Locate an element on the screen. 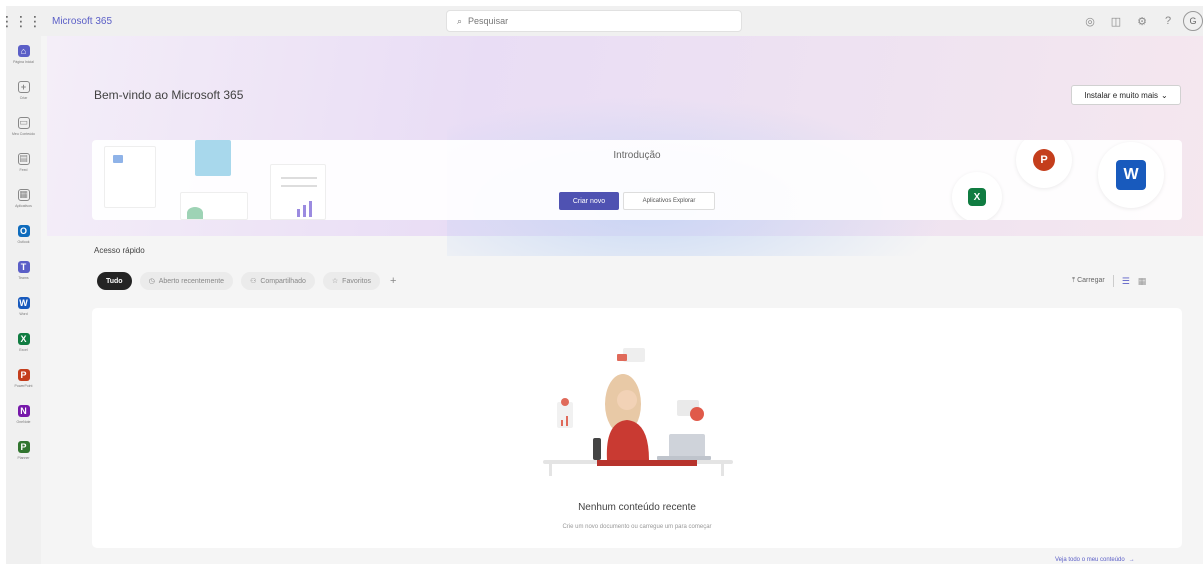 The image size is (1203, 570). rail-item: X Excel is located at coordinates (23, 342).